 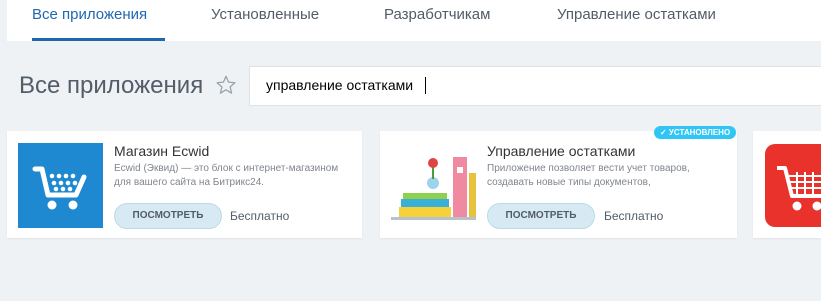 What do you see at coordinates (98, 39) in the screenshot?
I see `active-tab-indicator` at bounding box center [98, 39].